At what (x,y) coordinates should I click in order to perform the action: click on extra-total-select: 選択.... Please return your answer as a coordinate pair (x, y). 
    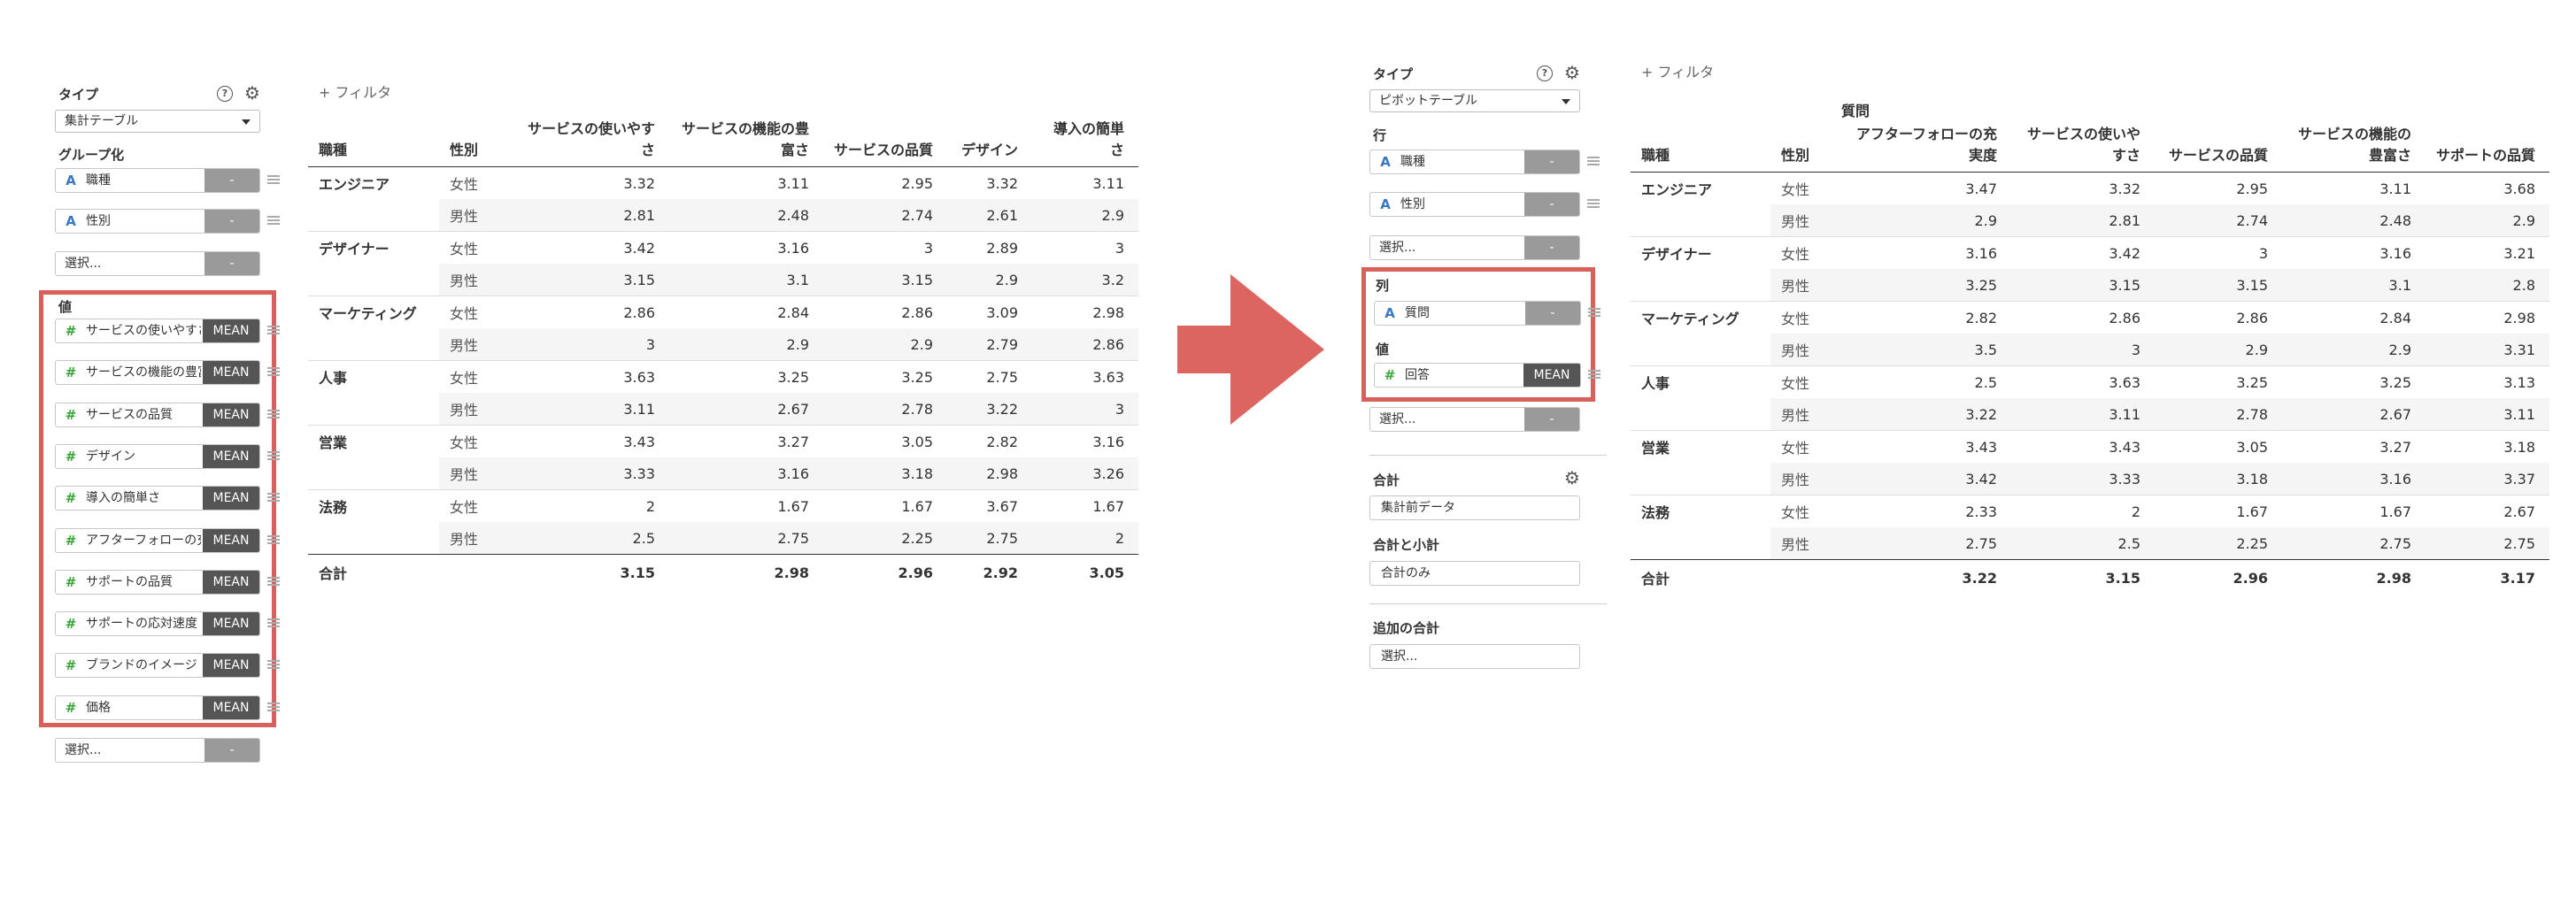
    Looking at the image, I should click on (1474, 656).